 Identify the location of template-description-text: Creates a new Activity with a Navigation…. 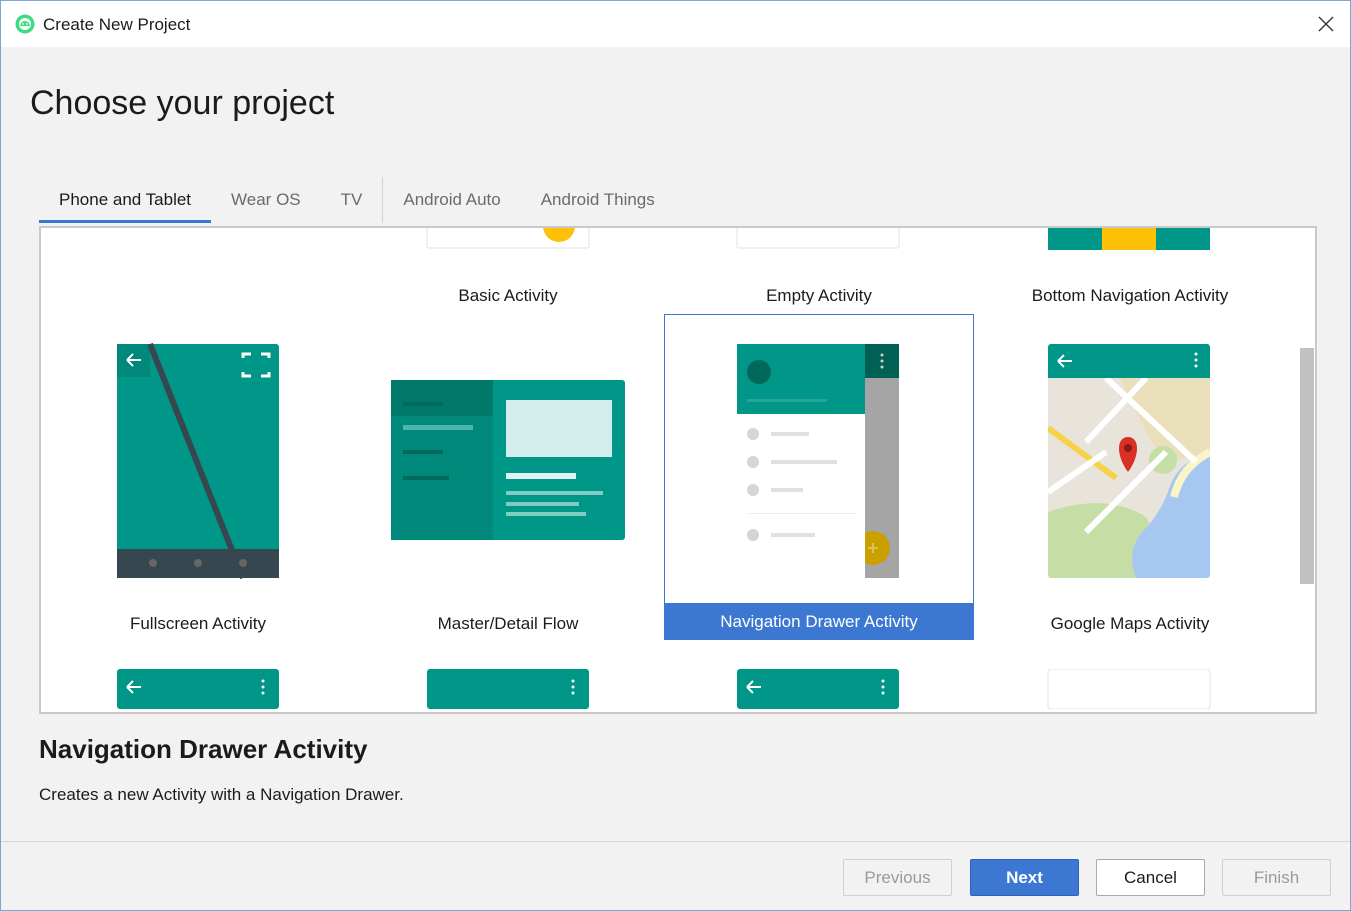
(221, 794).